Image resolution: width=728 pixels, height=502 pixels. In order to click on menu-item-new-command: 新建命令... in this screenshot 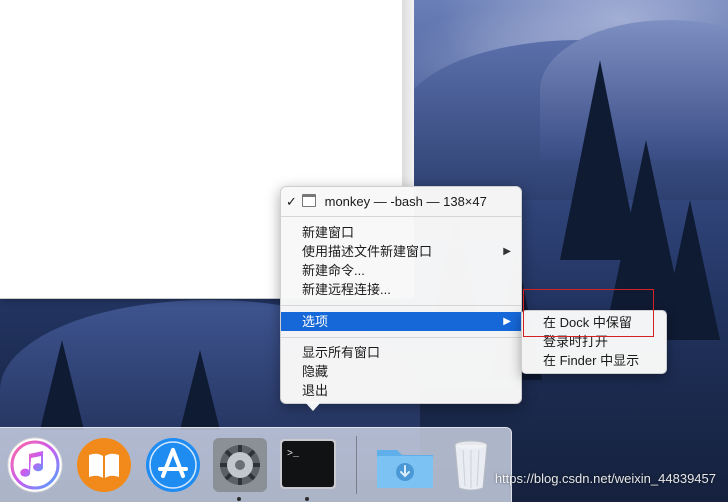, I will do `click(401, 270)`.